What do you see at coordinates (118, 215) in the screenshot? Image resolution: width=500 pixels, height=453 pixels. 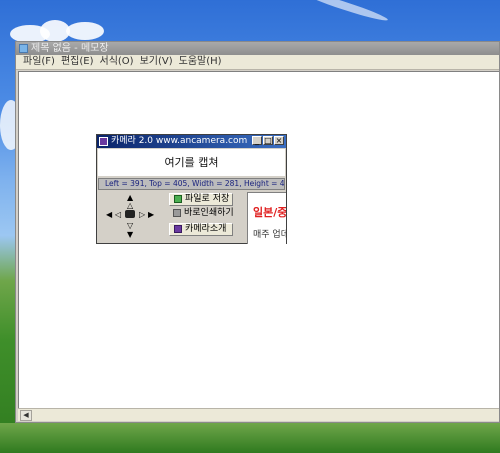 I see `nudge-left-icon: ◁` at bounding box center [118, 215].